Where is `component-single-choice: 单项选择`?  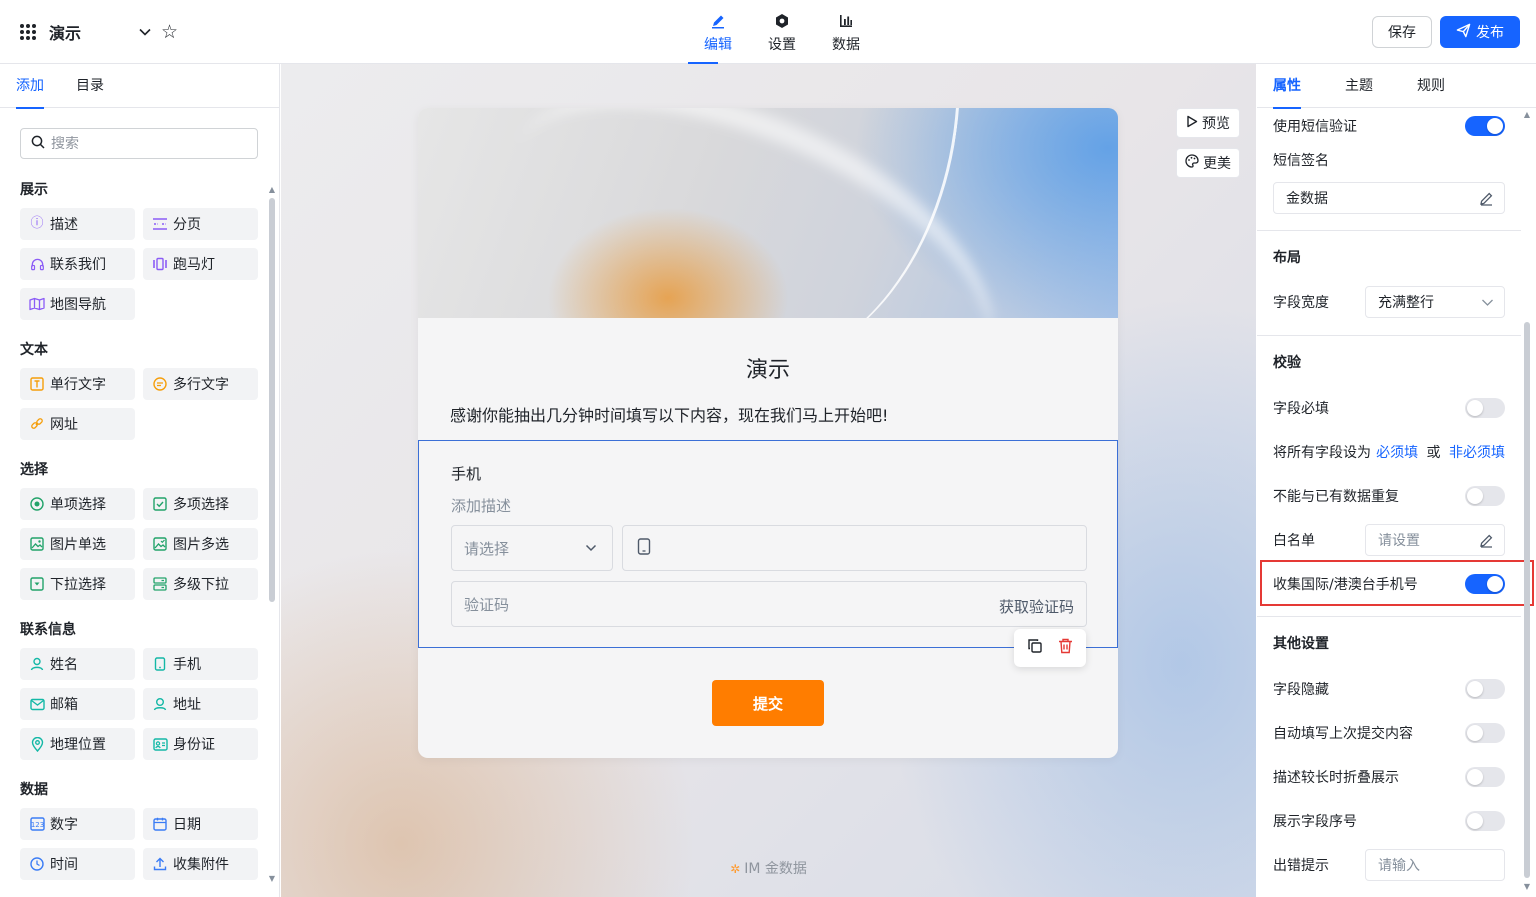 component-single-choice: 单项选择 is located at coordinates (77, 504).